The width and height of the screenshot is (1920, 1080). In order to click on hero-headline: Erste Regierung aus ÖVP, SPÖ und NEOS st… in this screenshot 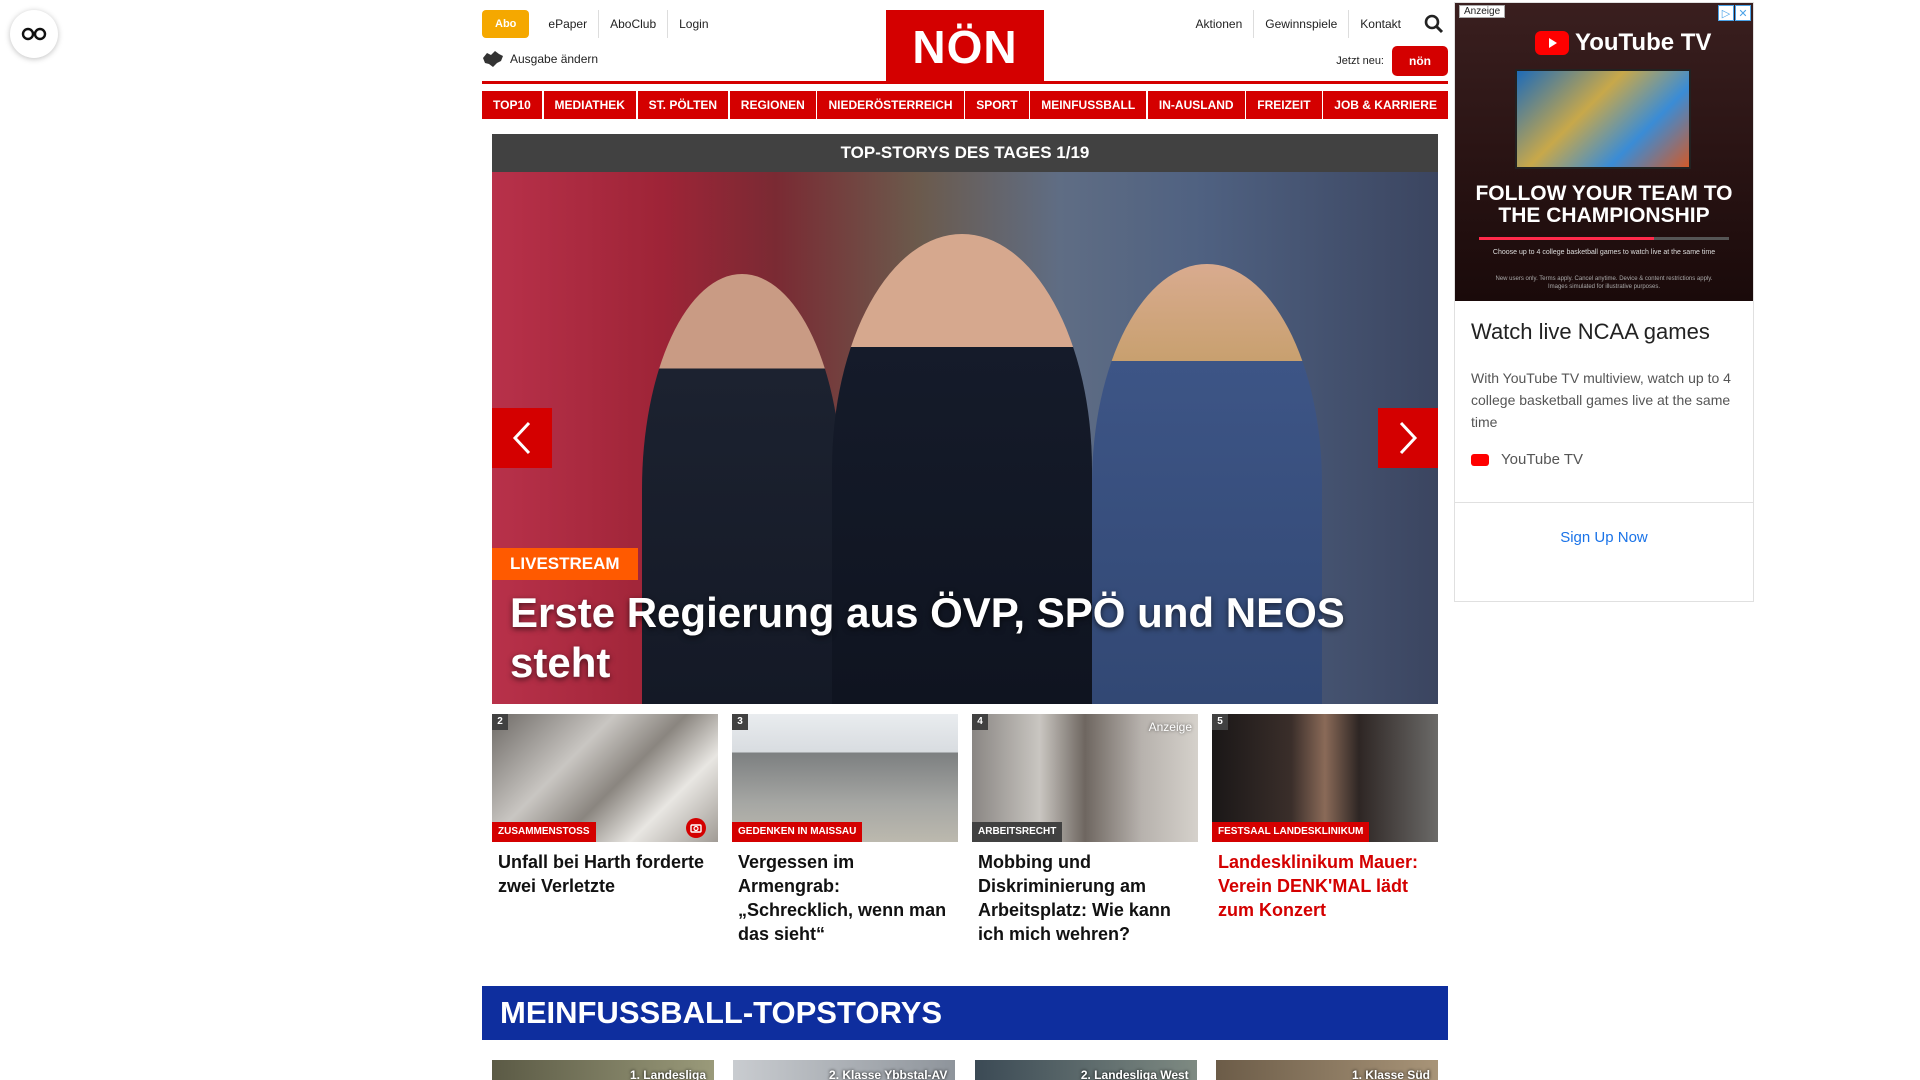, I will do `click(960, 638)`.